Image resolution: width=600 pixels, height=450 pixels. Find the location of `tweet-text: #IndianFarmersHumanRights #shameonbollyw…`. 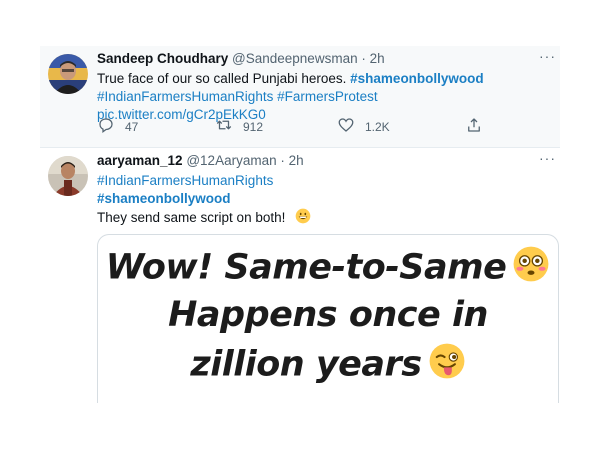

tweet-text: #IndianFarmersHumanRights #shameonbollyw… is located at coordinates (323, 200).